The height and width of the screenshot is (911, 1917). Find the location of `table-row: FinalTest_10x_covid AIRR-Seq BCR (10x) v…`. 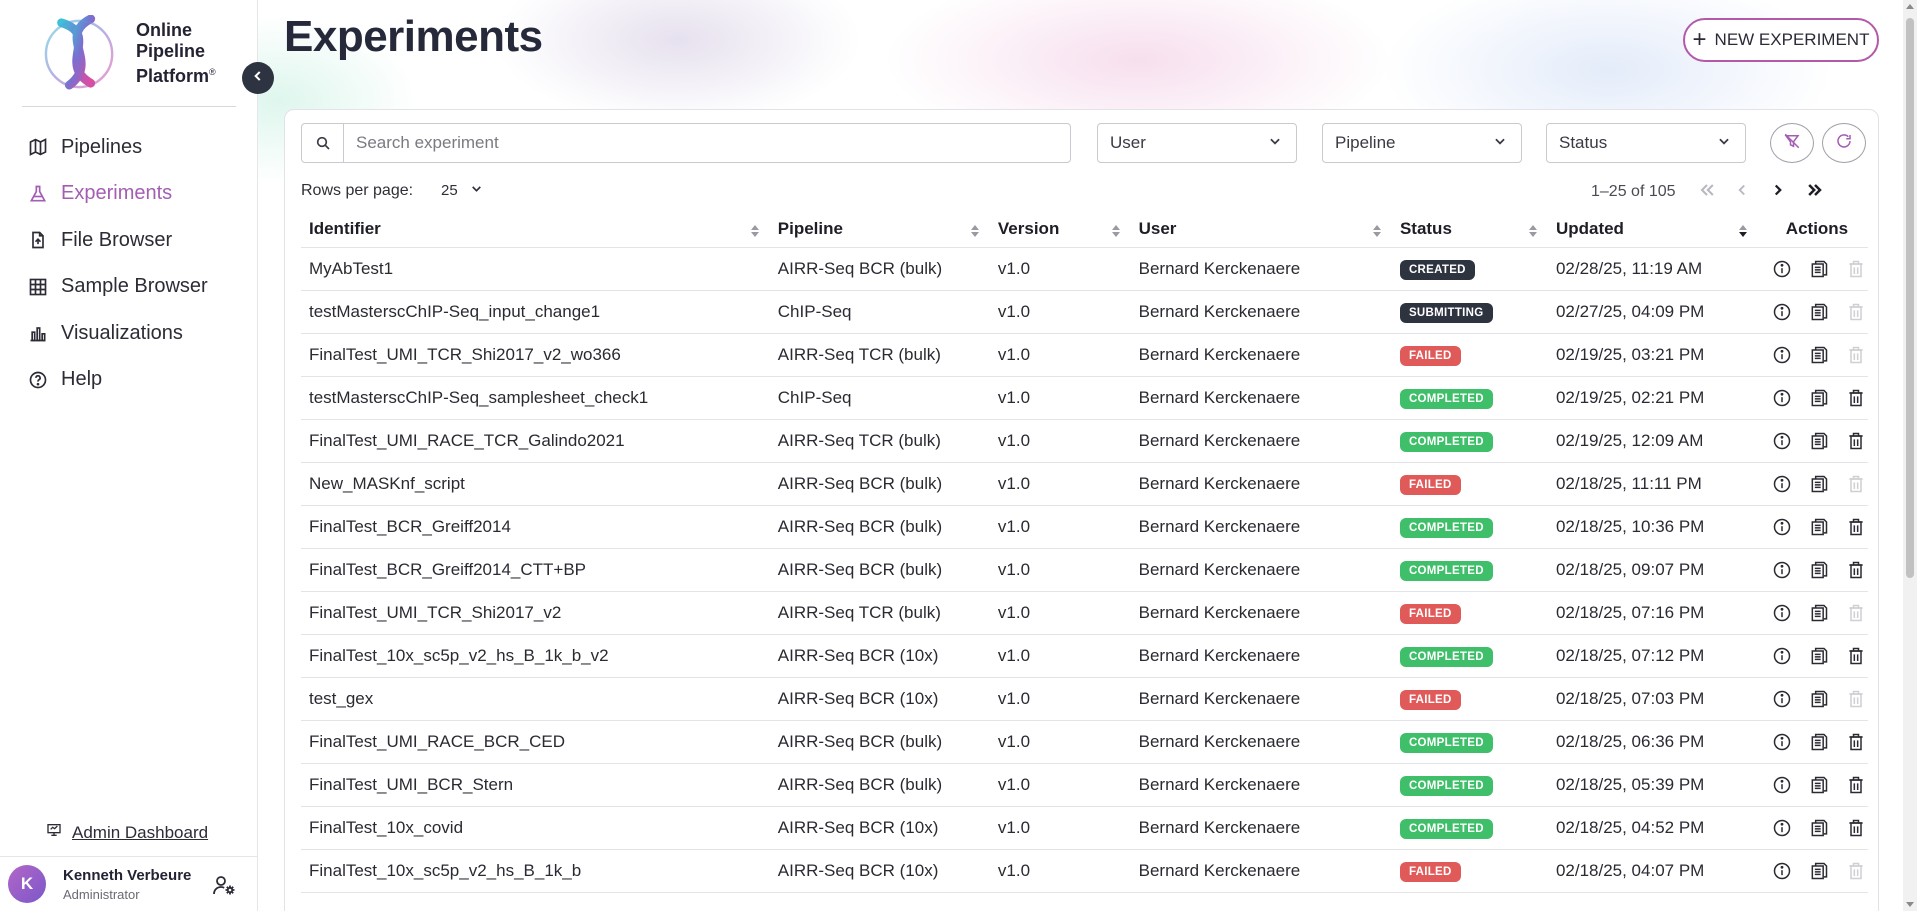

table-row: FinalTest_10x_covid AIRR-Seq BCR (10x) v… is located at coordinates (1084, 828).